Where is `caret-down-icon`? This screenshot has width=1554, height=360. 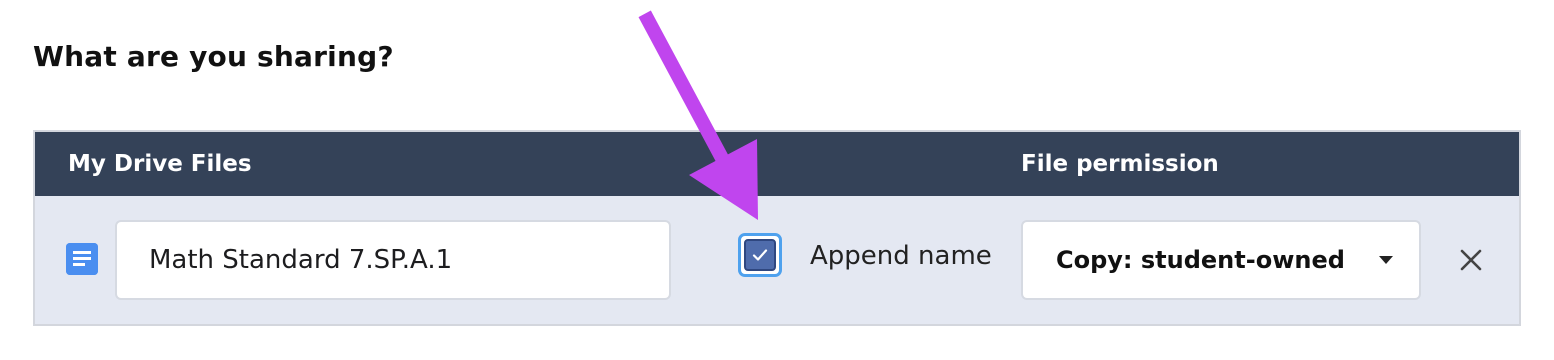
caret-down-icon is located at coordinates (1386, 260).